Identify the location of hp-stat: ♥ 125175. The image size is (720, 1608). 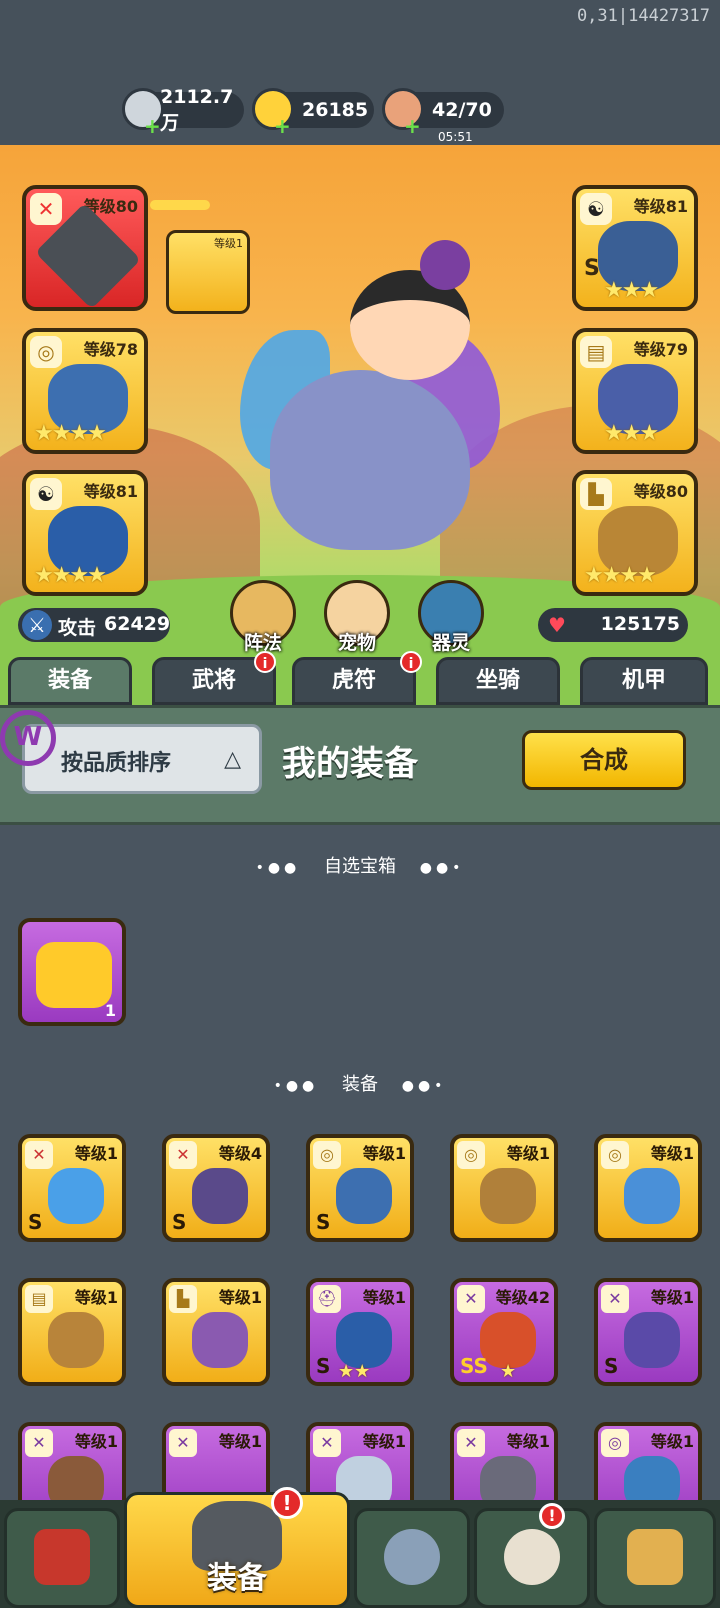
(613, 625).